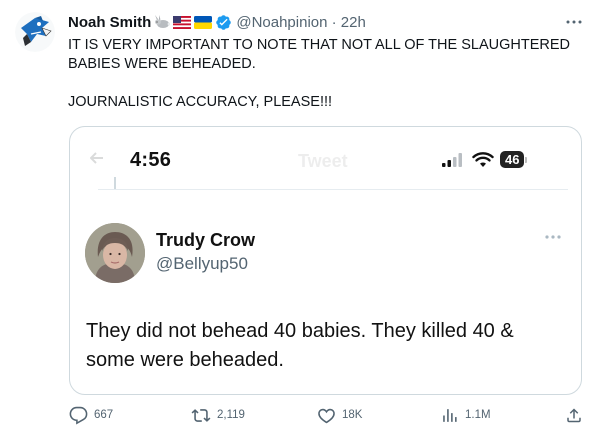 The image size is (598, 438). I want to click on author-name: Noah Smith, so click(109, 22).